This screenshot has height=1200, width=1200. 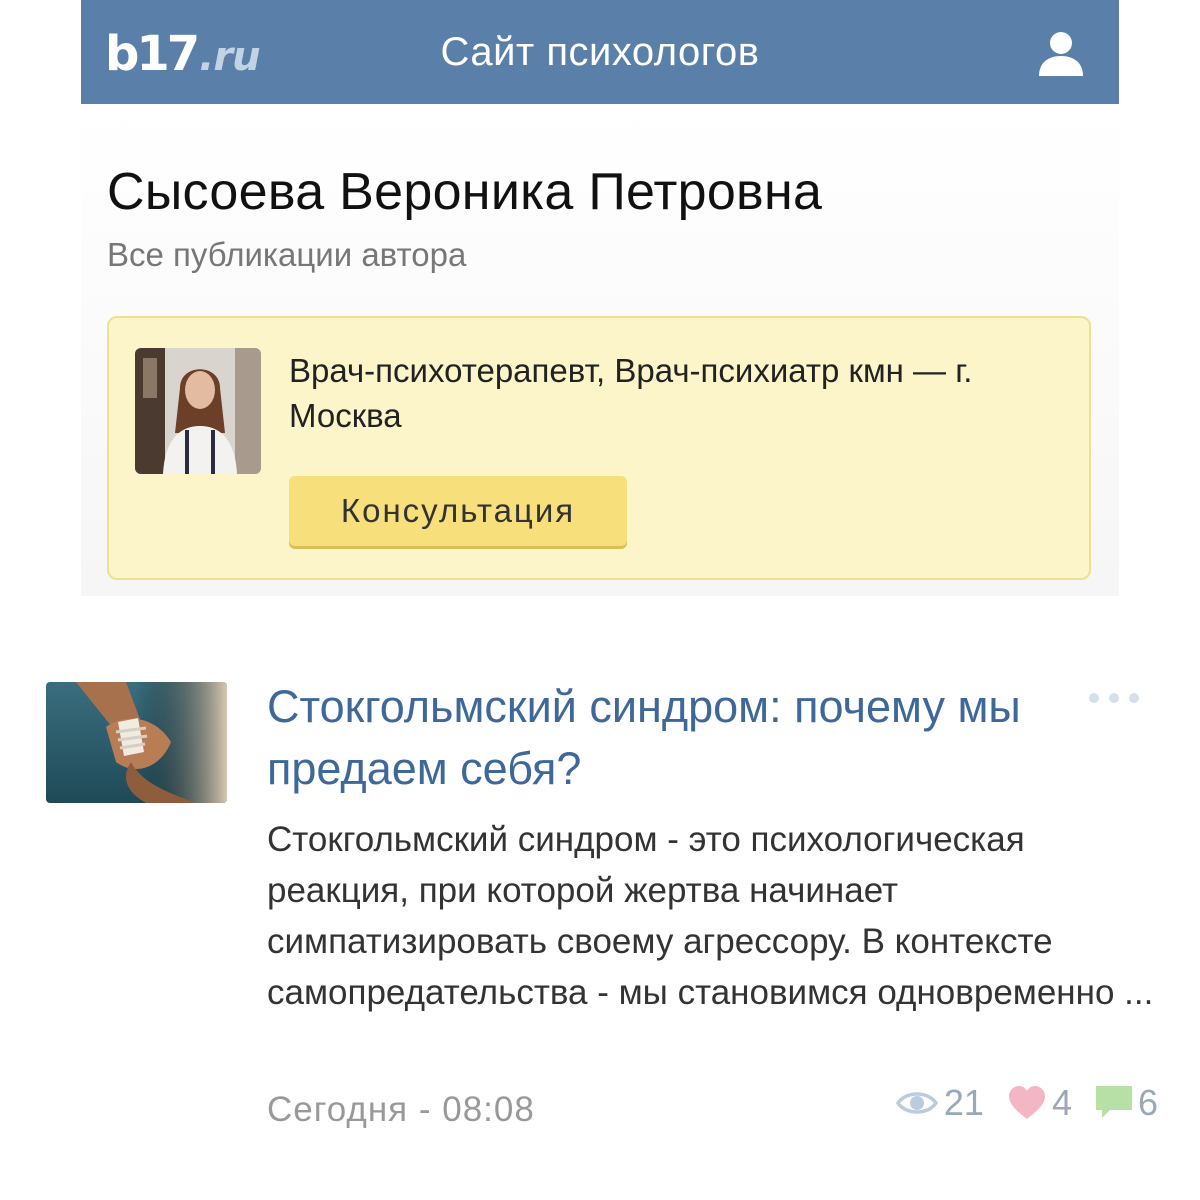 I want to click on author-name: Сысоева Вероника Петровна, so click(x=465, y=192).